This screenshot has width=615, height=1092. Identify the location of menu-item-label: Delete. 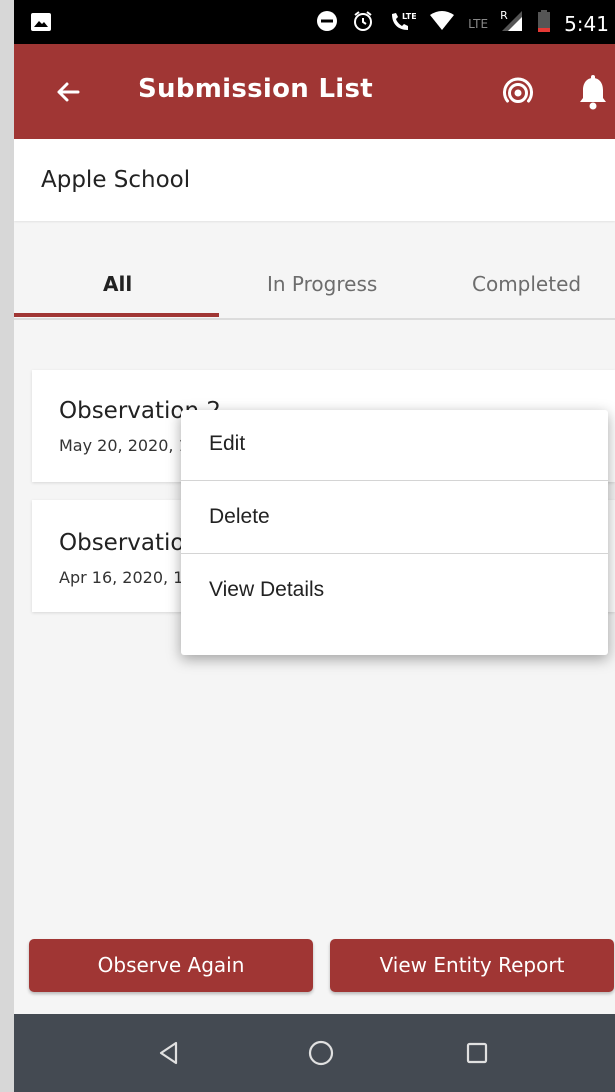
(239, 516).